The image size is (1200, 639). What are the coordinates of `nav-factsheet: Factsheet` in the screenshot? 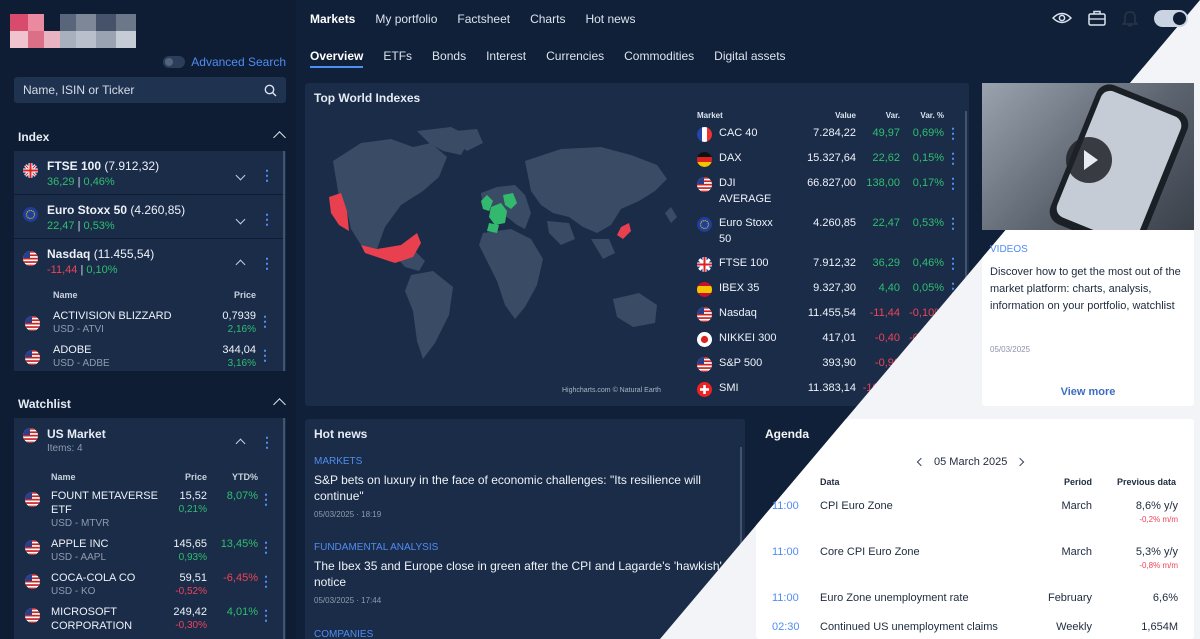 It's located at (483, 19).